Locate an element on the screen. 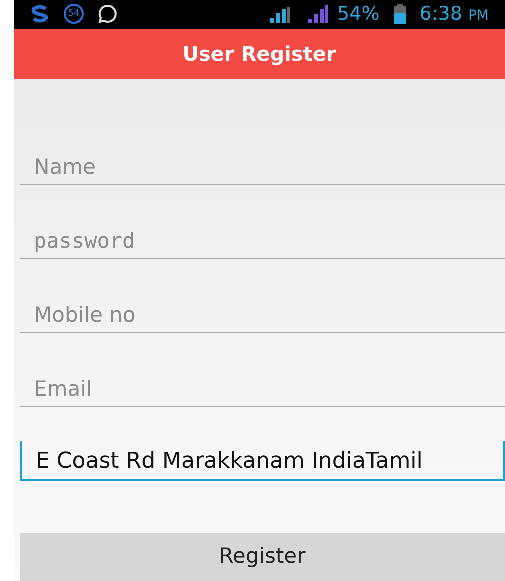 This screenshot has width=505, height=581. placeholder: Name is located at coordinates (65, 167).